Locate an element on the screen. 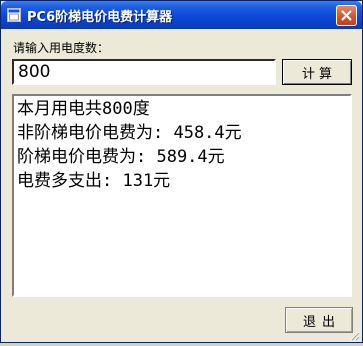 The height and width of the screenshot is (346, 363). result-line: 本月用电共800度 is located at coordinates (83, 109).